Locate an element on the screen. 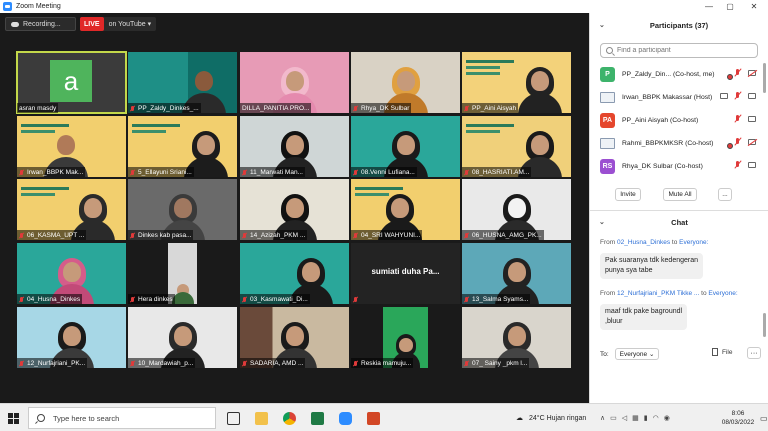 The width and height of the screenshot is (768, 431). participants-scrollbar is located at coordinates (764, 78).